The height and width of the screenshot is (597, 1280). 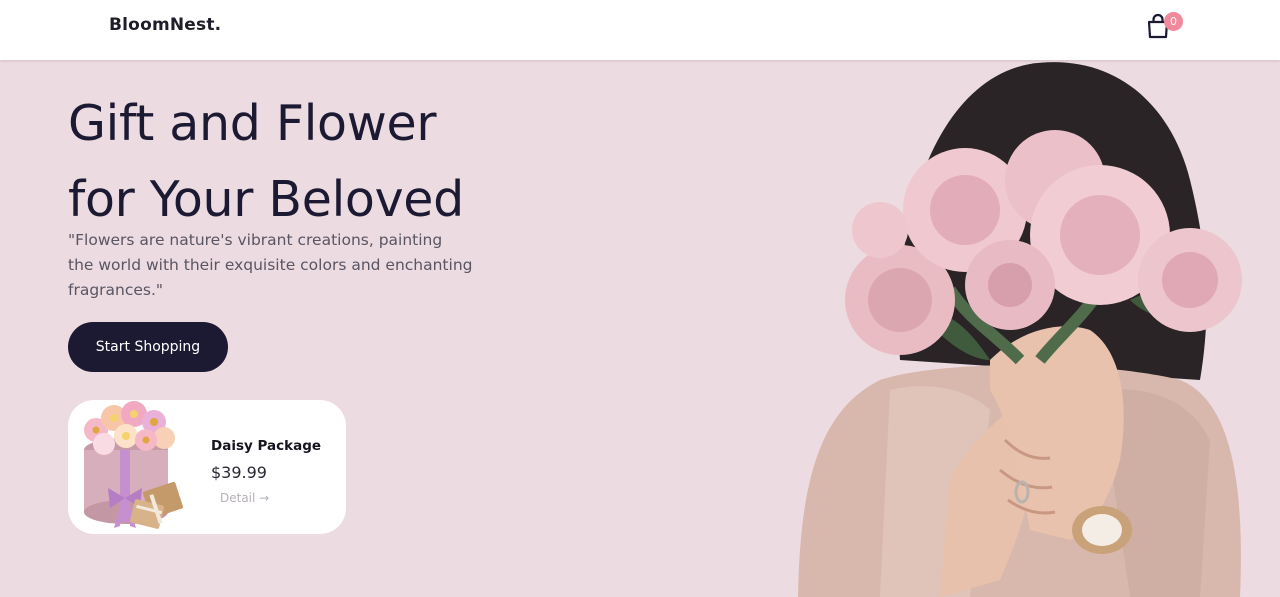 What do you see at coordinates (207, 467) in the screenshot?
I see `featured-product-card: Daisy Package $39.99 Detail →` at bounding box center [207, 467].